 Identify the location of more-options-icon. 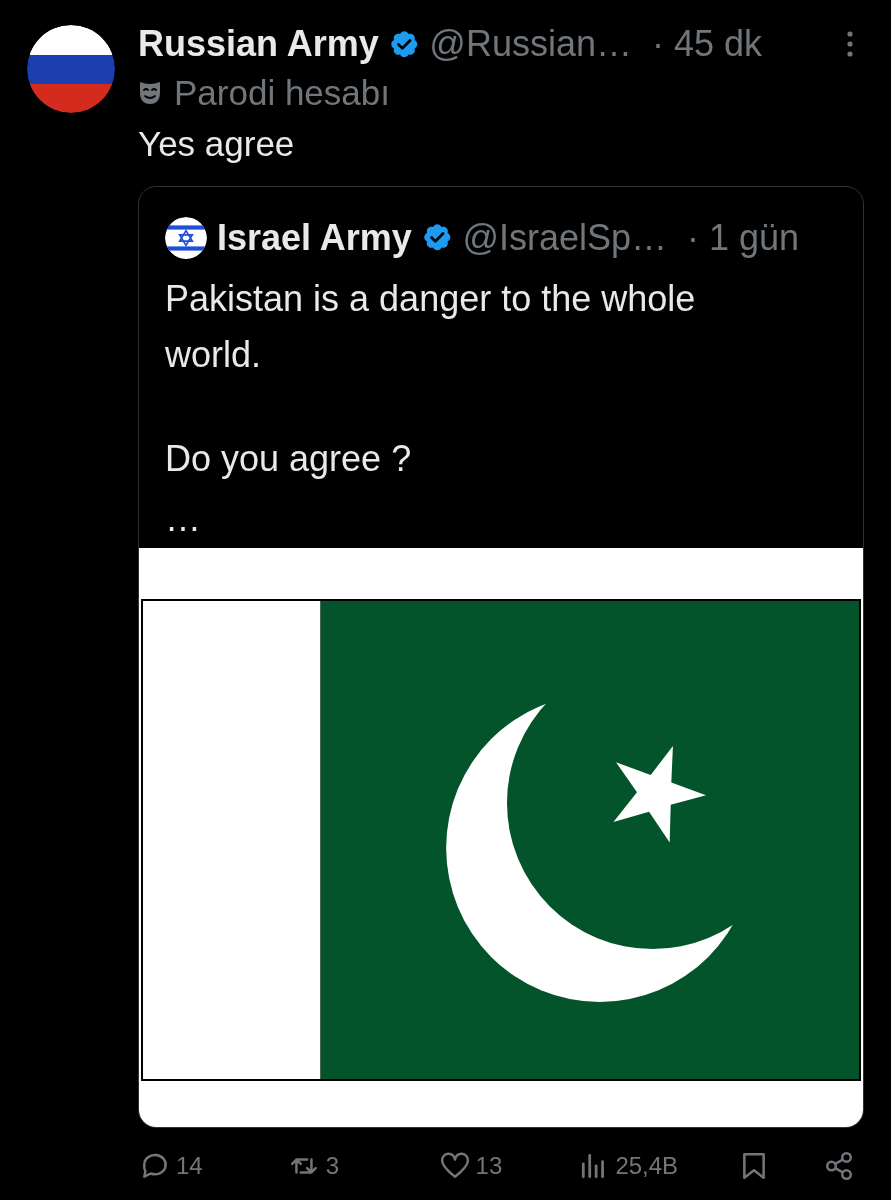
(850, 44).